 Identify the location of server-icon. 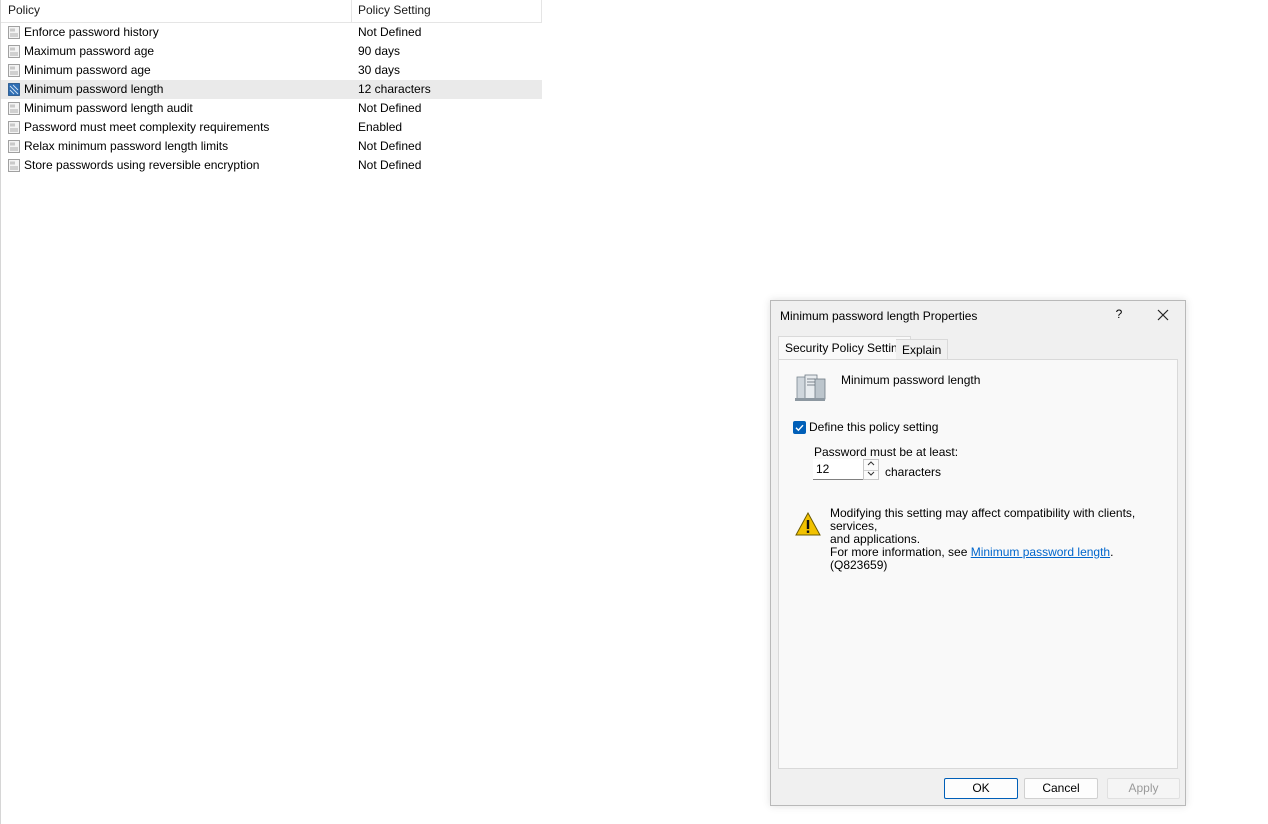
(810, 387).